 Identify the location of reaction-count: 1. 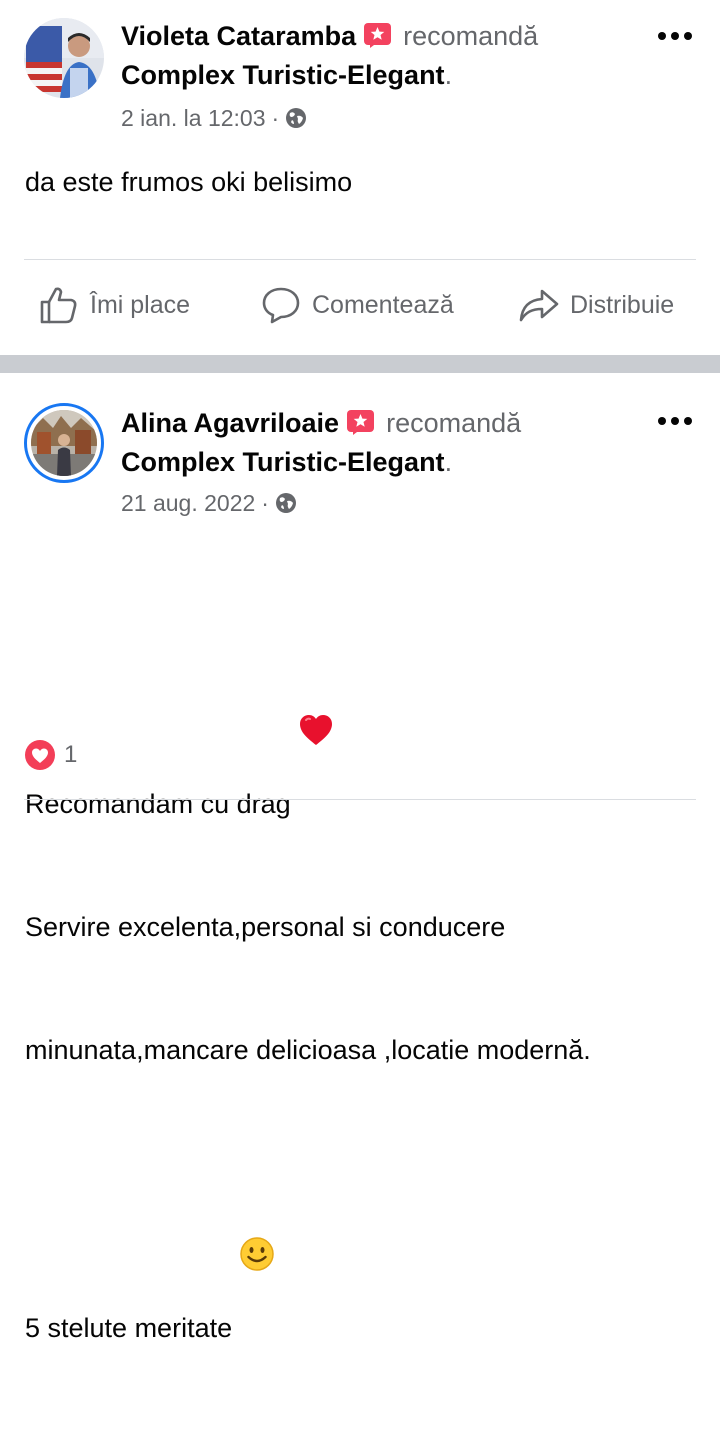
(71, 754).